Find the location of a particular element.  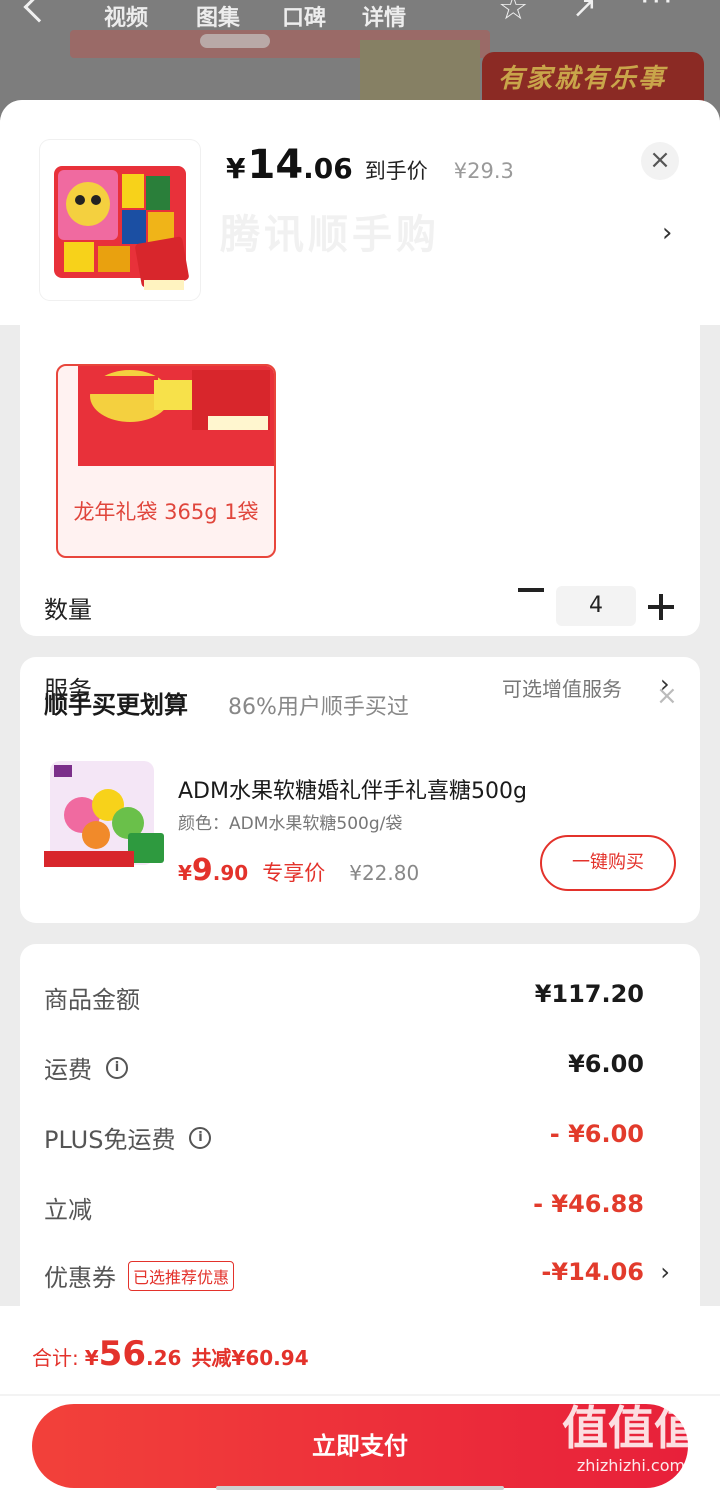

back-arrow-icon is located at coordinates (39, 11).